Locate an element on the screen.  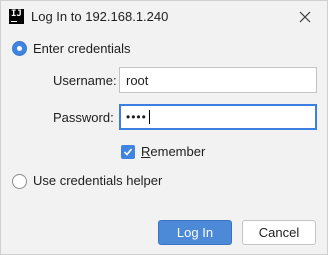
close-button is located at coordinates (305, 17).